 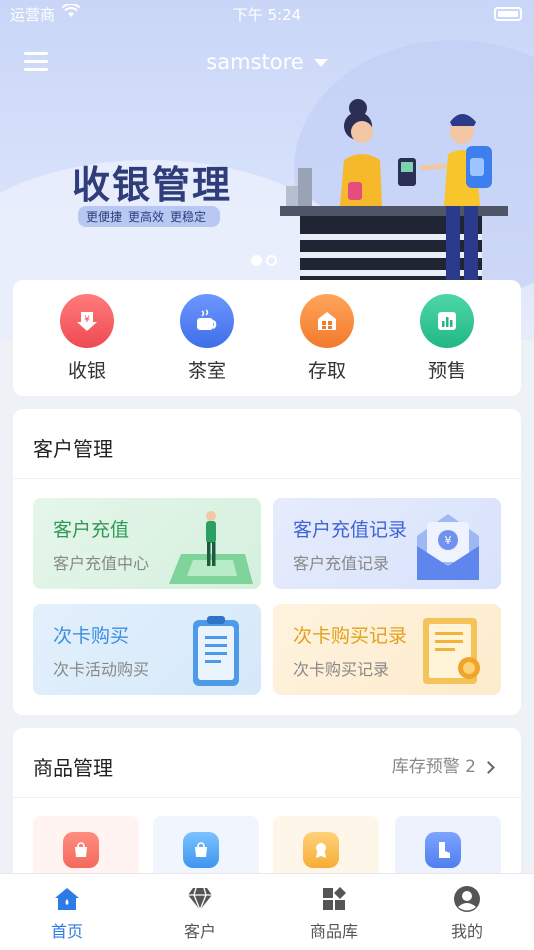 I want to click on award-icon, so click(x=321, y=850).